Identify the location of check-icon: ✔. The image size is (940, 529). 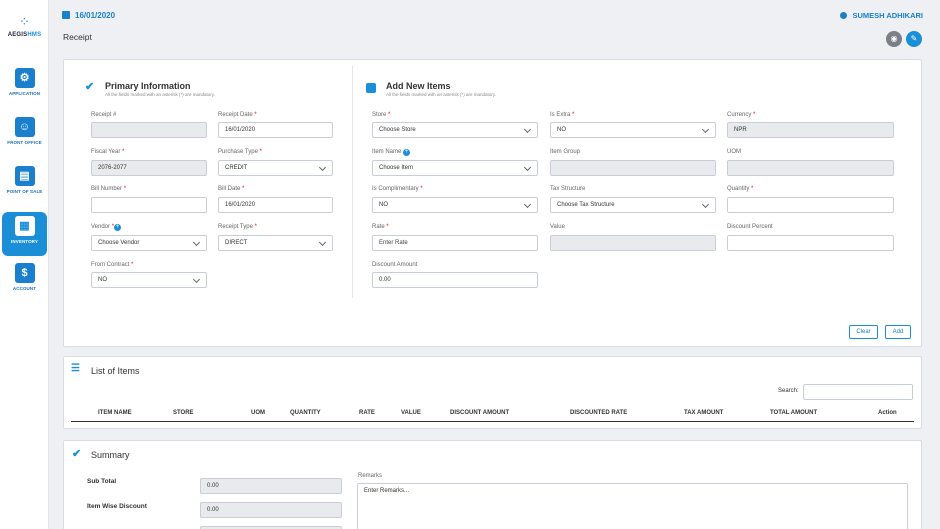
(77, 454).